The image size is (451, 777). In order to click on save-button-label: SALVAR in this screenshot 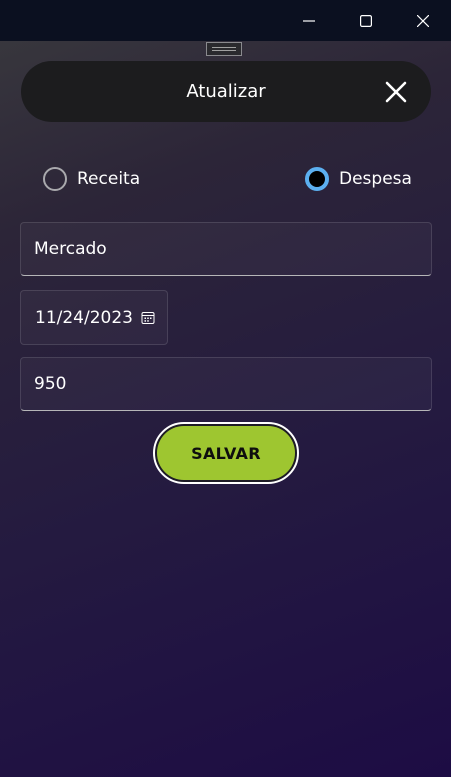, I will do `click(226, 453)`.